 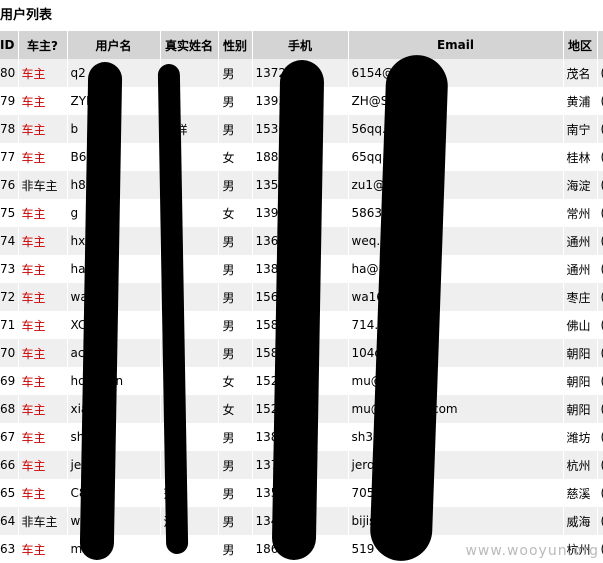 I want to click on cell-id: 77, so click(x=9, y=157).